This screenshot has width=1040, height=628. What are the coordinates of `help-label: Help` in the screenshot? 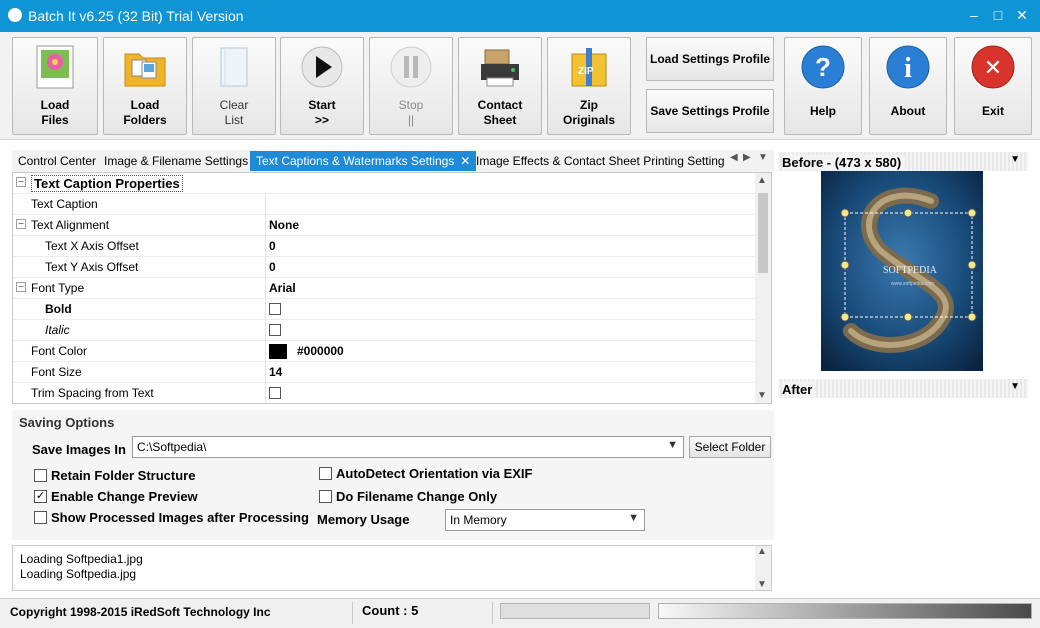 It's located at (822, 111).